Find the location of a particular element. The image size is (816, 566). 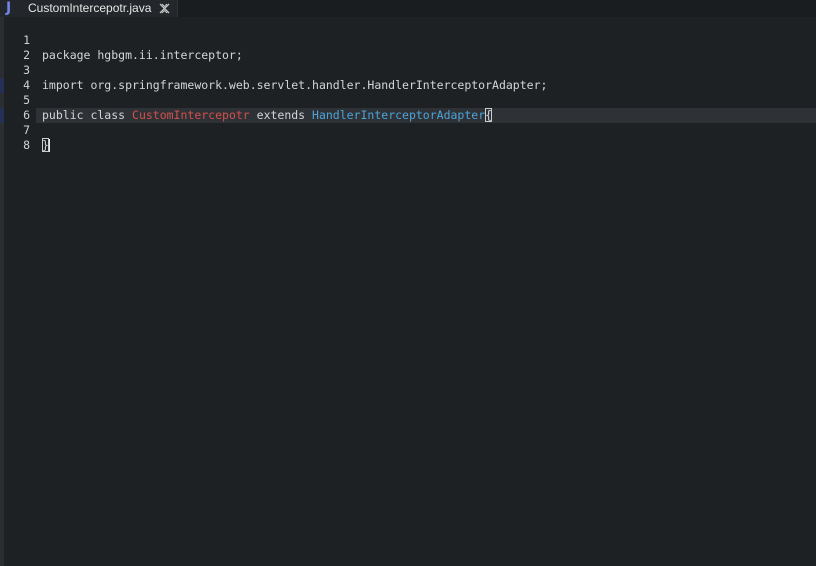

code-line: 2 is located at coordinates (15, 47).